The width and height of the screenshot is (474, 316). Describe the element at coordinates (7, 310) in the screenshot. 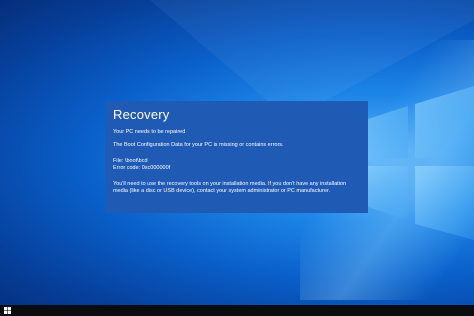

I see `windows-start-icon` at that location.